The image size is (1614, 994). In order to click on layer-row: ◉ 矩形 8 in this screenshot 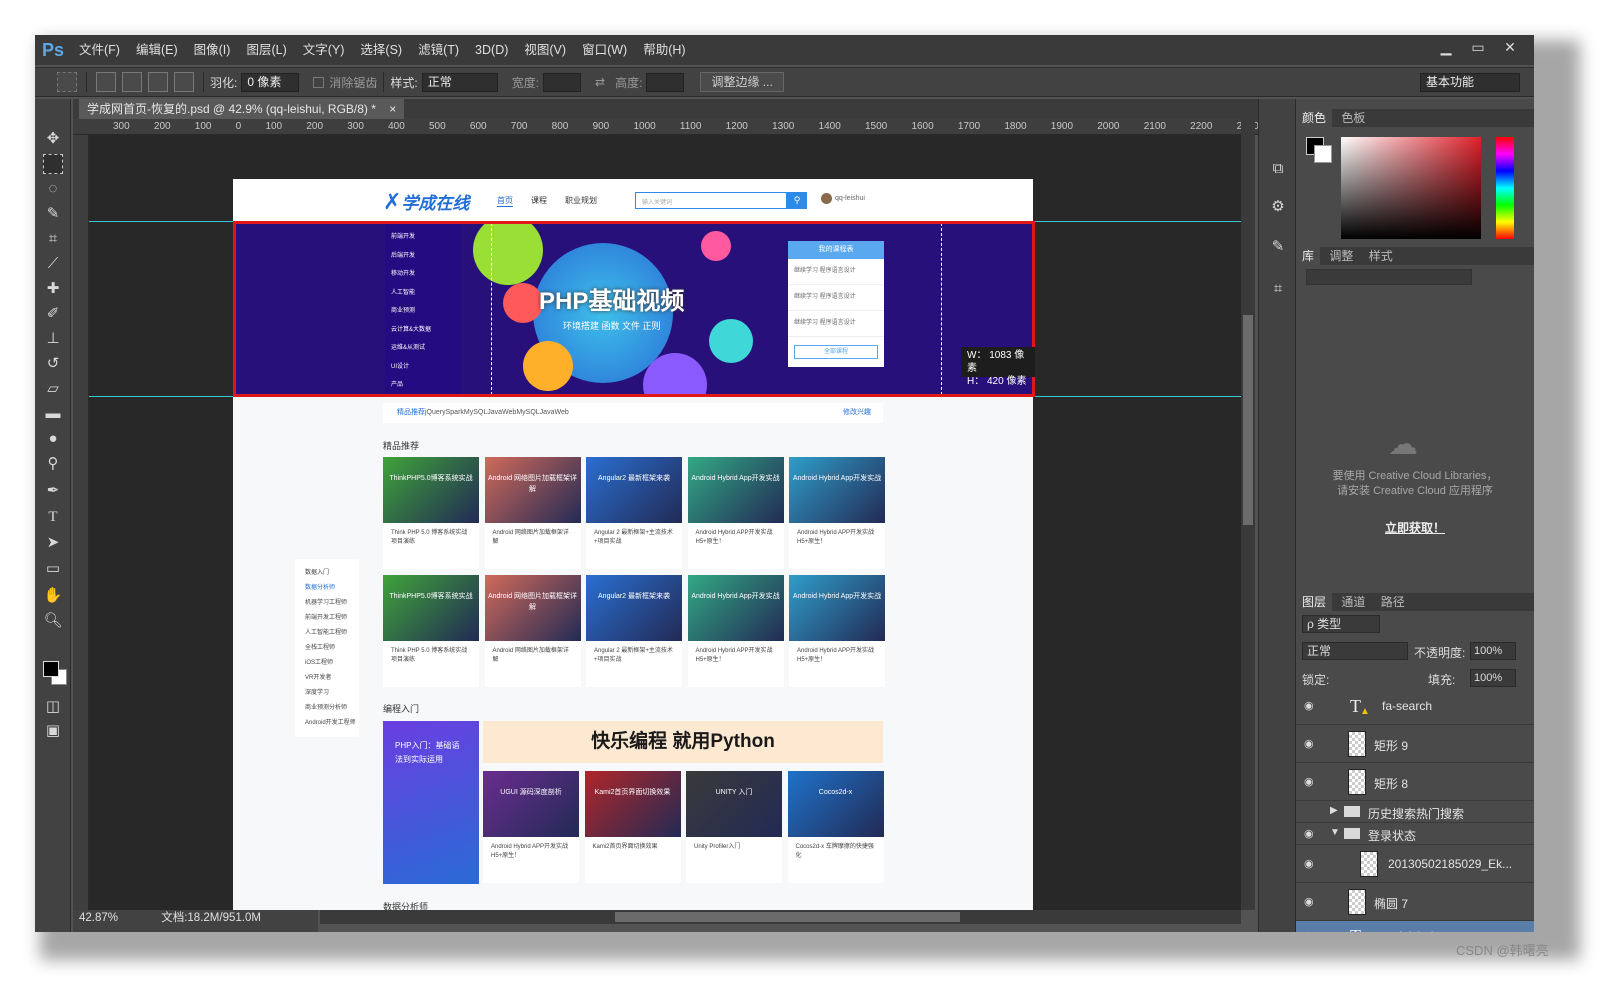, I will do `click(1415, 782)`.